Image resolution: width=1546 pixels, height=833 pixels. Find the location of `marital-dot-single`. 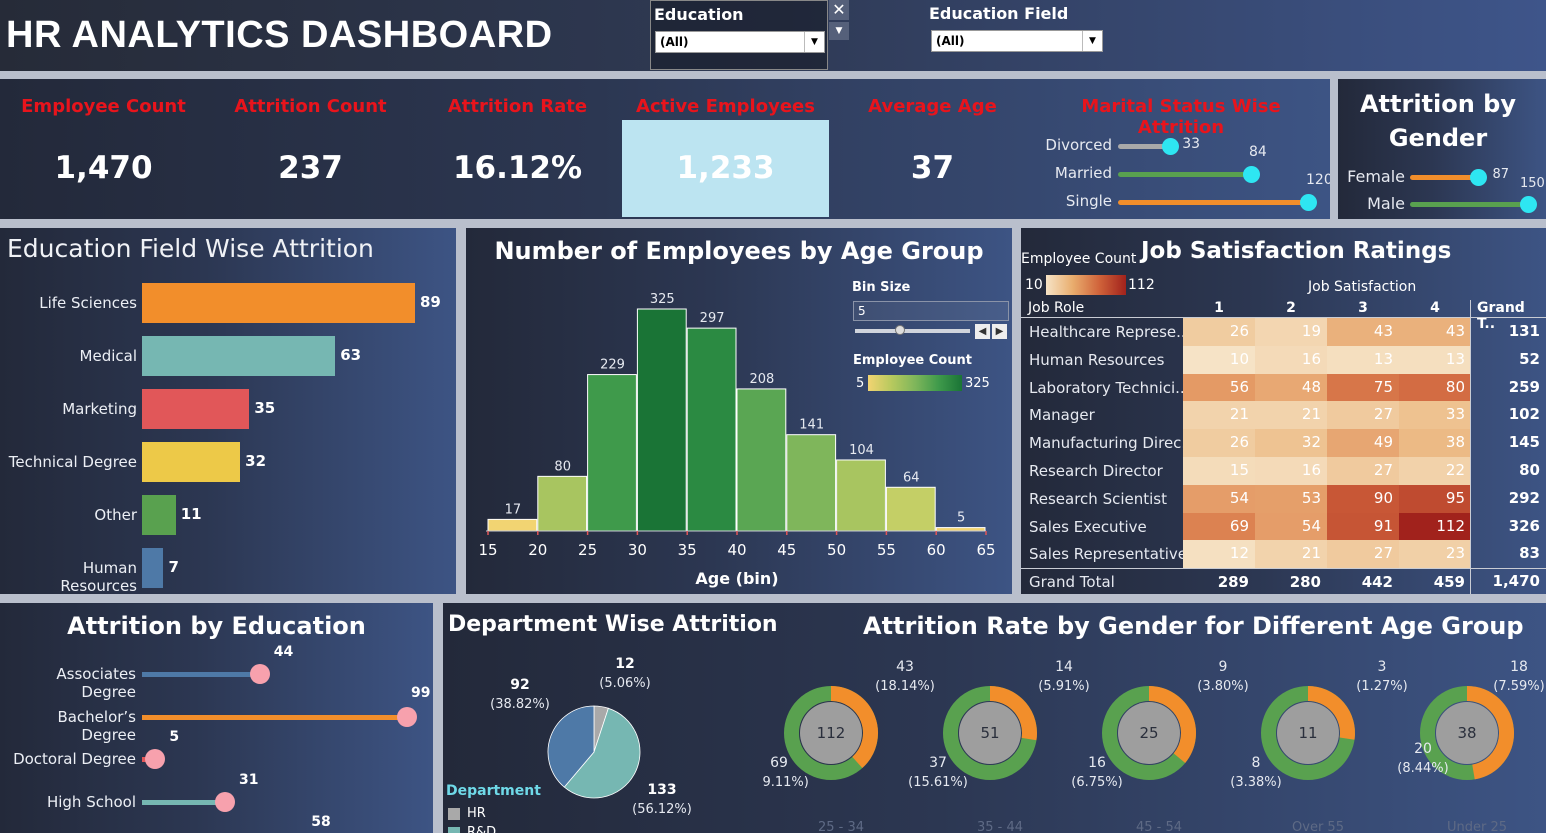

marital-dot-single is located at coordinates (1308, 202).